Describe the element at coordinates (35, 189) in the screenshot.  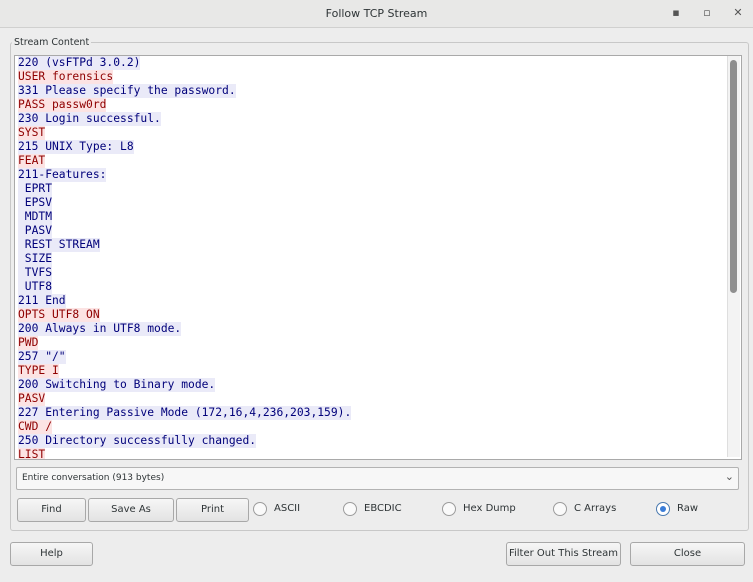
I see `server-line: EPRT` at that location.